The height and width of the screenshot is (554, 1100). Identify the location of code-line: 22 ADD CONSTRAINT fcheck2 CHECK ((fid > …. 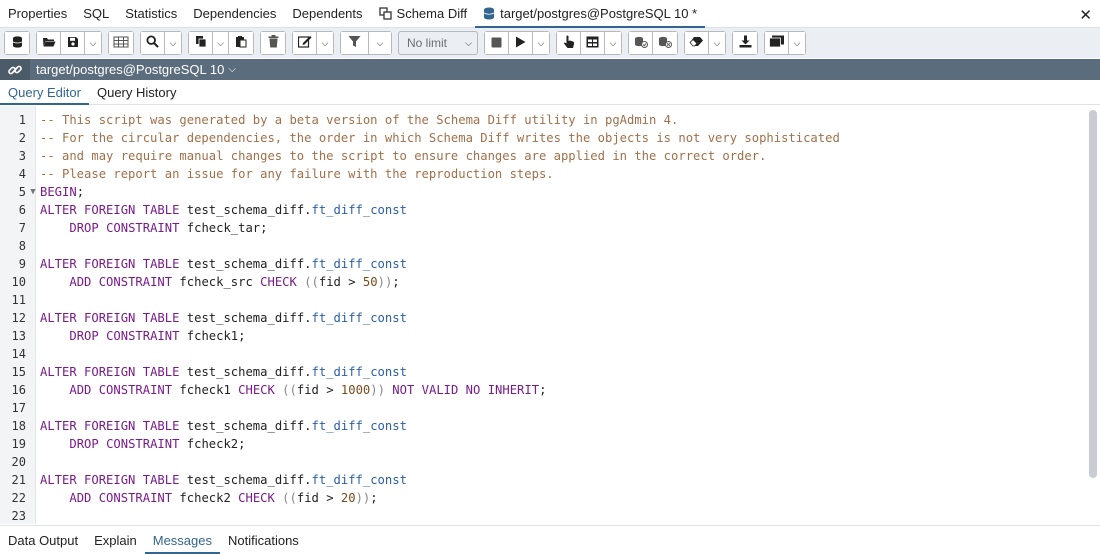
(543, 498).